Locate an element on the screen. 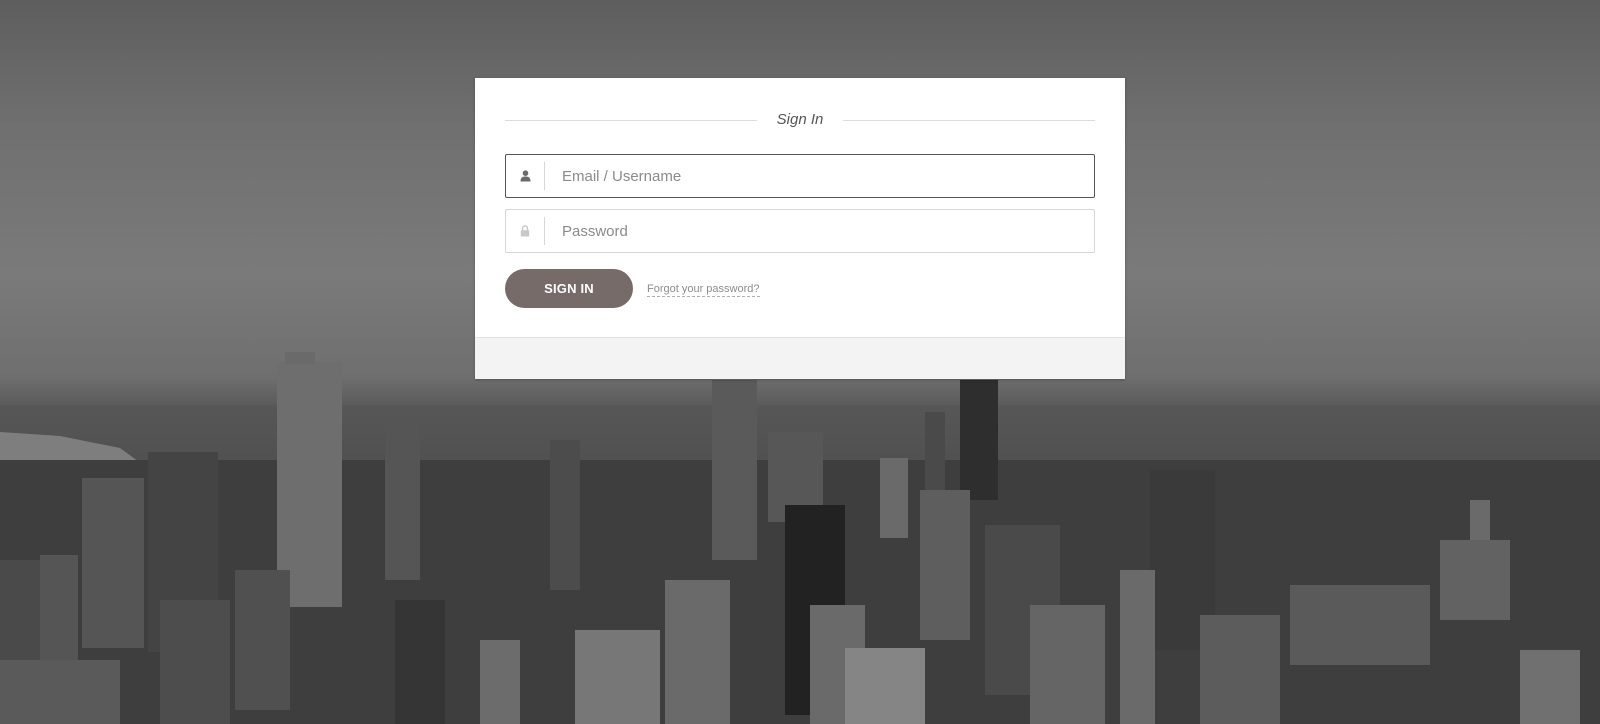 The height and width of the screenshot is (724, 1600). login-title-row: Sign In is located at coordinates (800, 120).